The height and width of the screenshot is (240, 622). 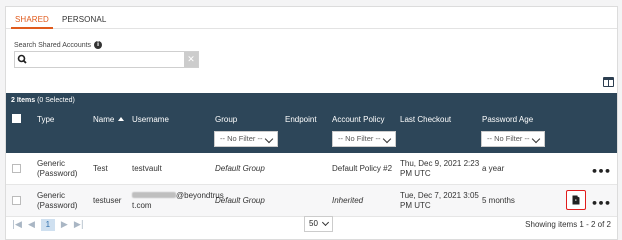 What do you see at coordinates (45, 119) in the screenshot?
I see `column-header-type: Type` at bounding box center [45, 119].